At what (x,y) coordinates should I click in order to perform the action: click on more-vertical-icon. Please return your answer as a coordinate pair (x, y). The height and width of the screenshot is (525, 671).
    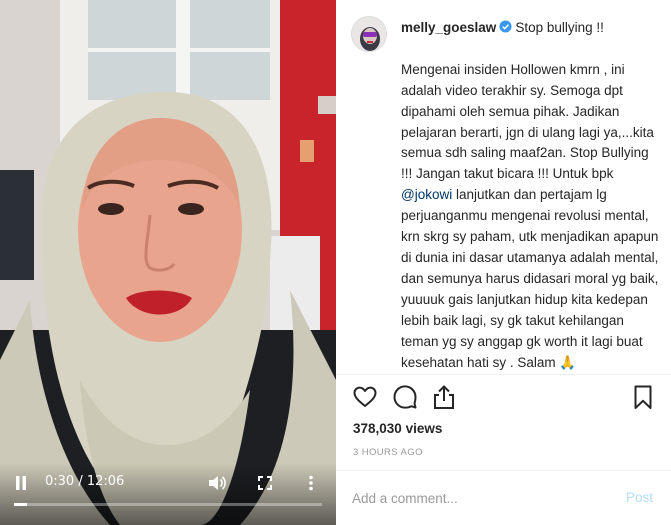
    Looking at the image, I should click on (311, 483).